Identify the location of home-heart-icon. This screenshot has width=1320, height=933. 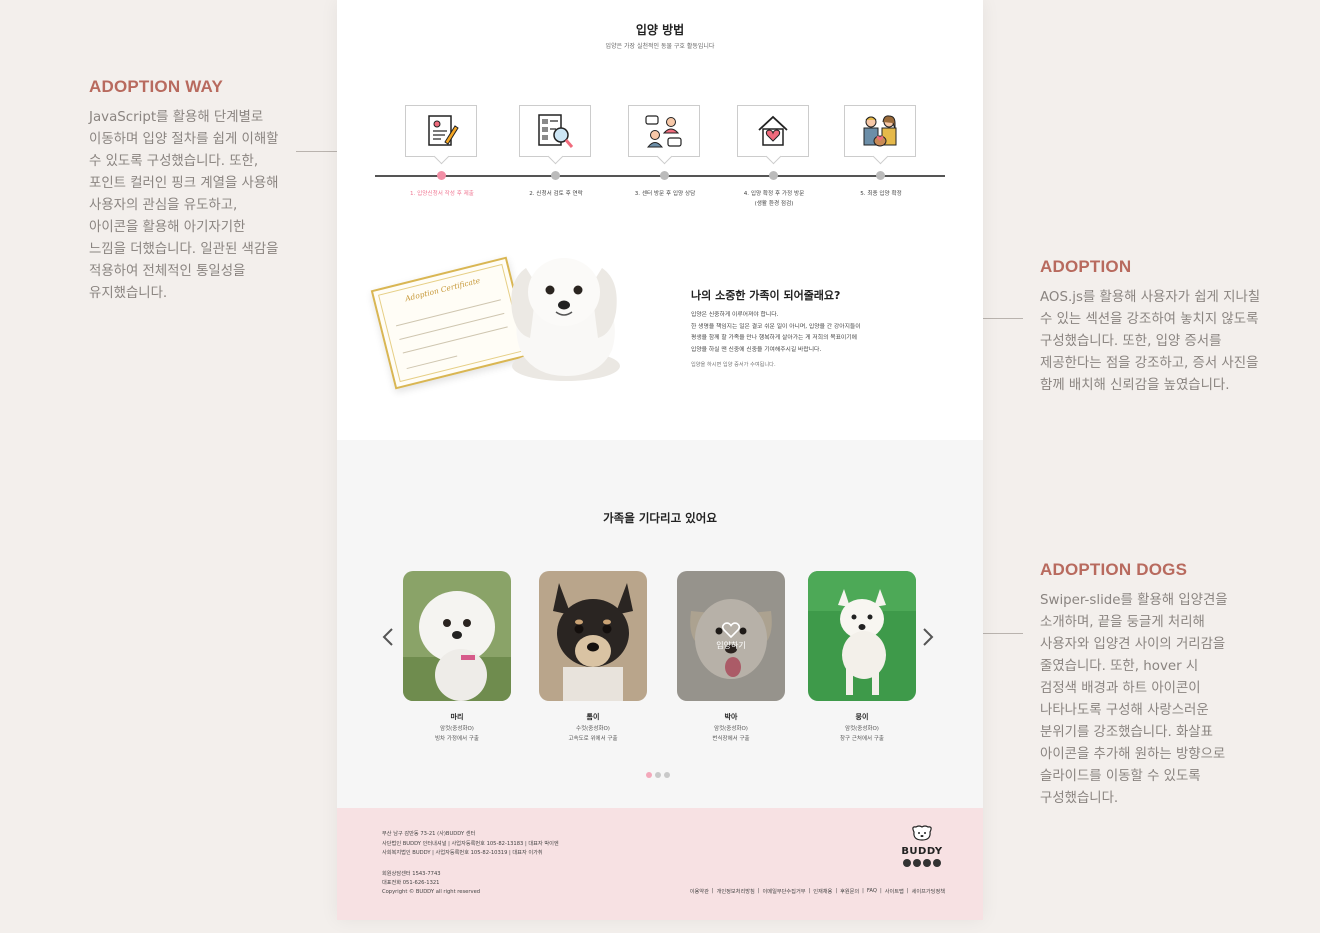
(773, 130).